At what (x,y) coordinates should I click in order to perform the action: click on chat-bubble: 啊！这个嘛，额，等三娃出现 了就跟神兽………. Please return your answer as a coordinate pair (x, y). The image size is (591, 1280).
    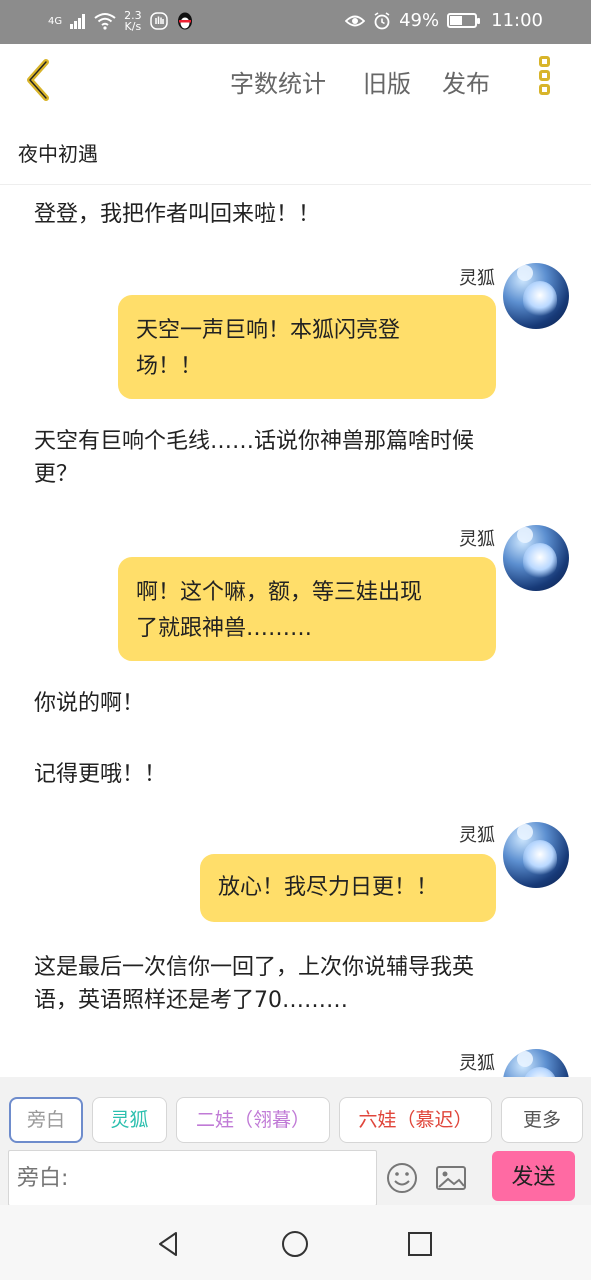
    Looking at the image, I should click on (307, 609).